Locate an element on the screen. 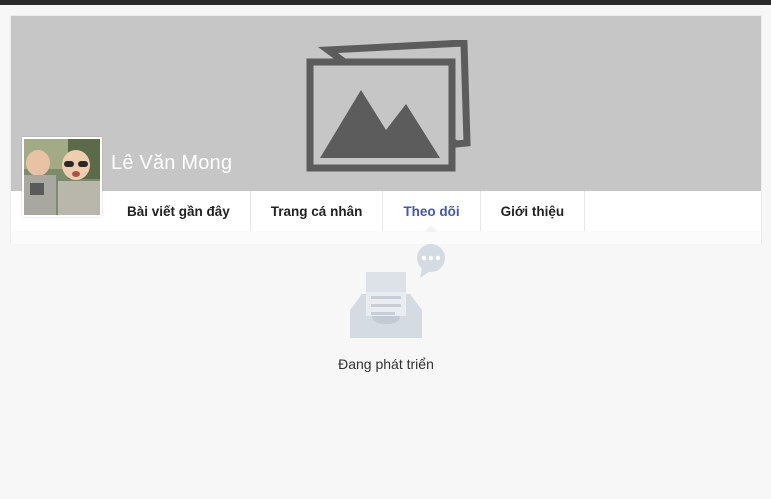 Image resolution: width=771 pixels, height=499 pixels. top-bar is located at coordinates (385, 2).